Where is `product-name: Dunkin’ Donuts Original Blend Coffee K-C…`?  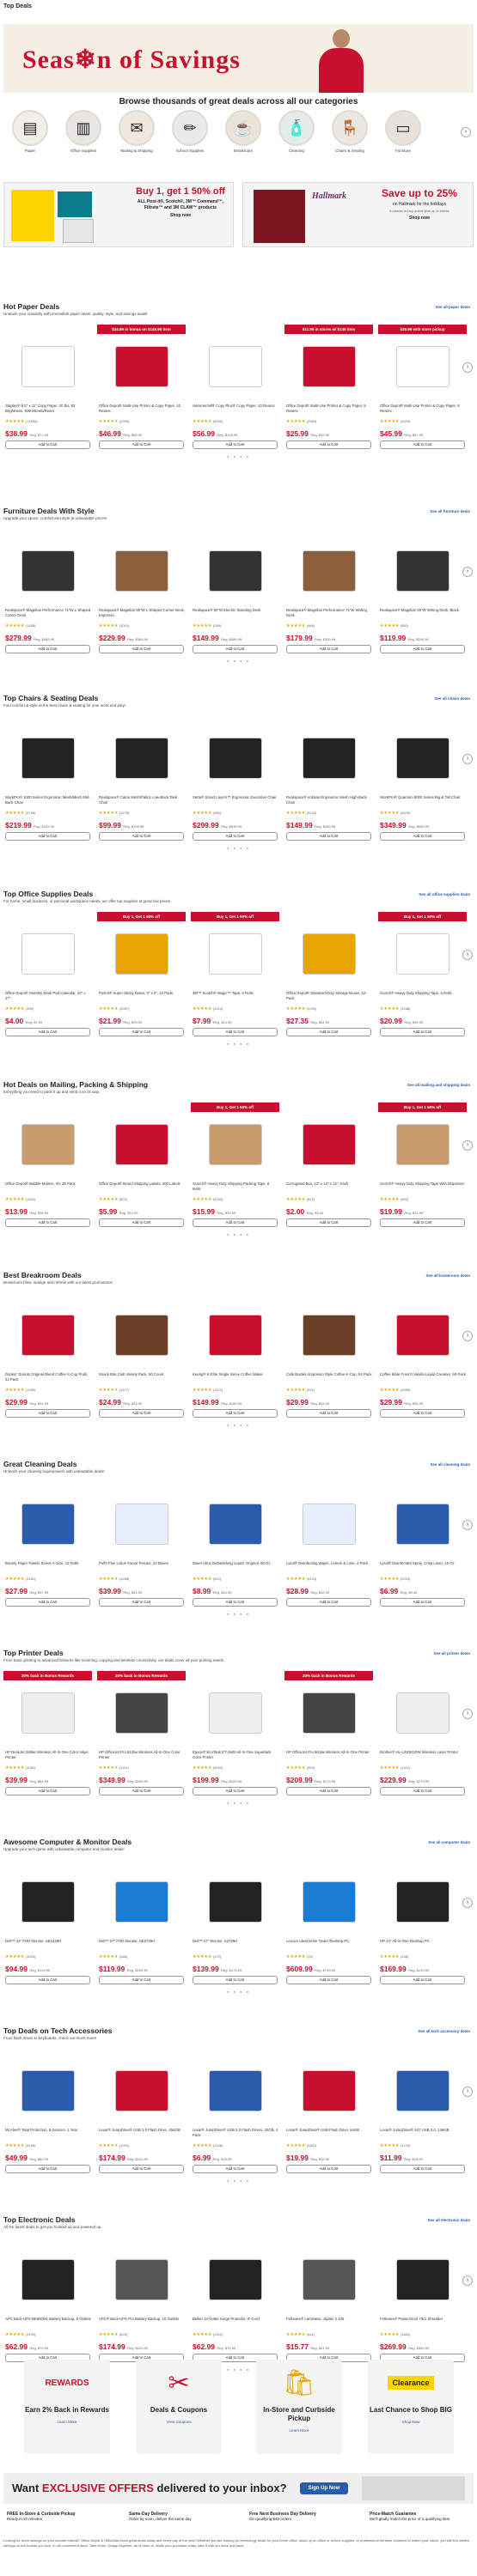 product-name: Dunkin’ Donuts Original Blend Coffee K-C… is located at coordinates (48, 1377).